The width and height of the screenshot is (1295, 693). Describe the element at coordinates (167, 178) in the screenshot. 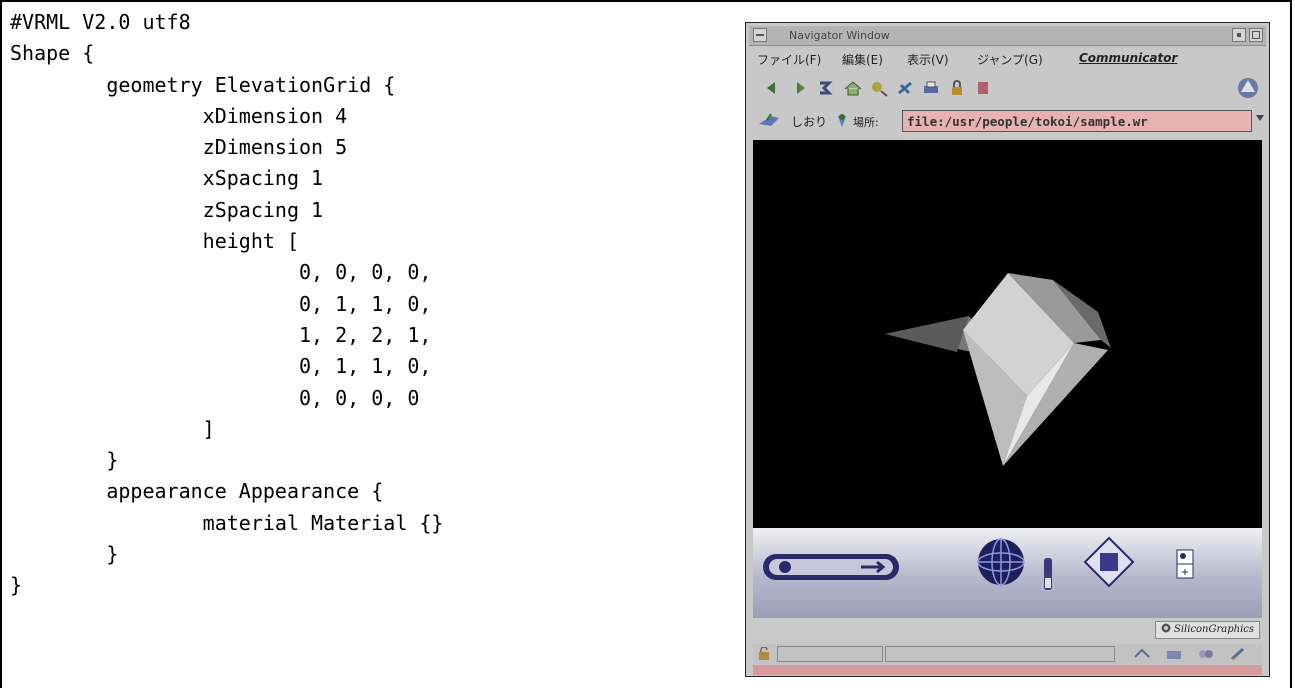

I see `code-line: xSpacing 1` at that location.